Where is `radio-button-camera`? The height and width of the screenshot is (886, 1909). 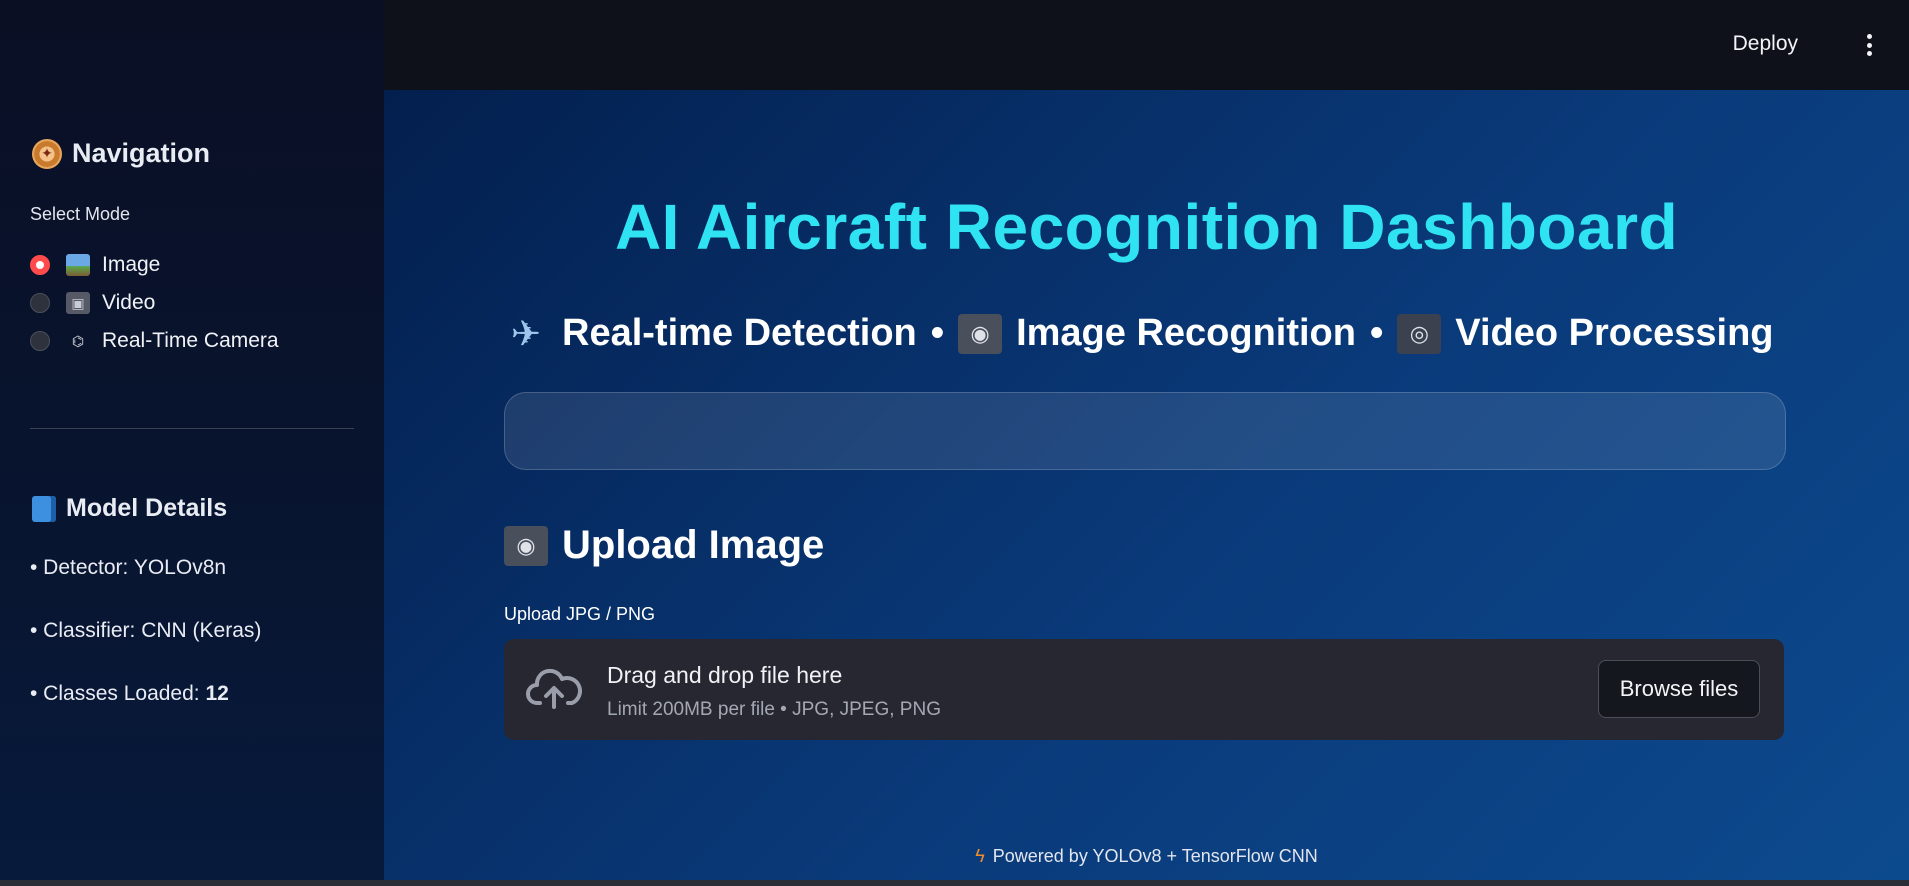
radio-button-camera is located at coordinates (40, 341).